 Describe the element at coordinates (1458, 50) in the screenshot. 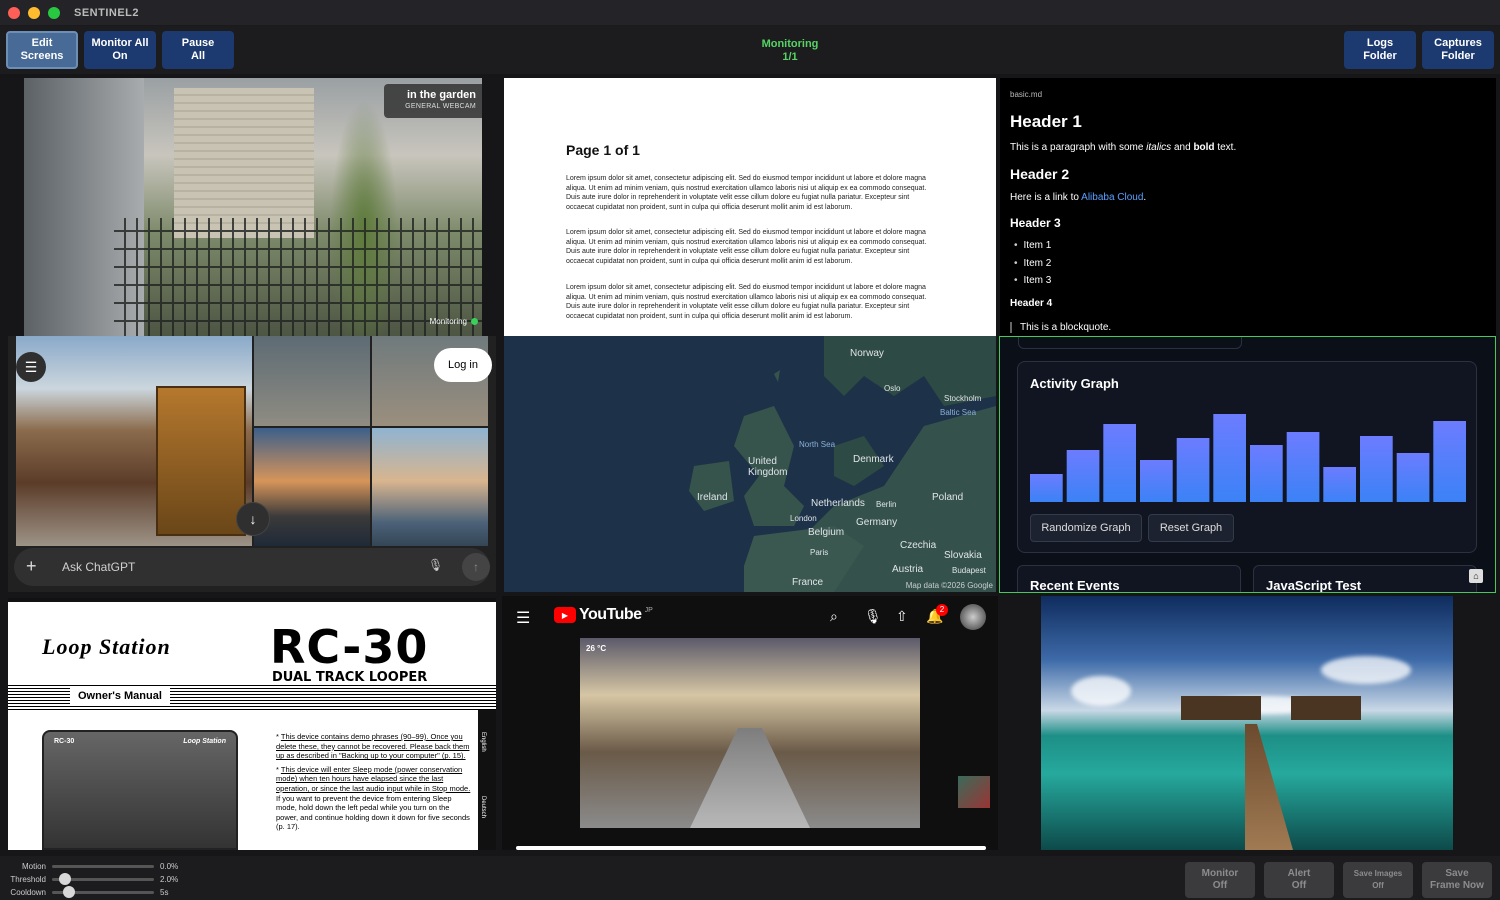

I see `captures-folder-button: Captures Folder` at that location.